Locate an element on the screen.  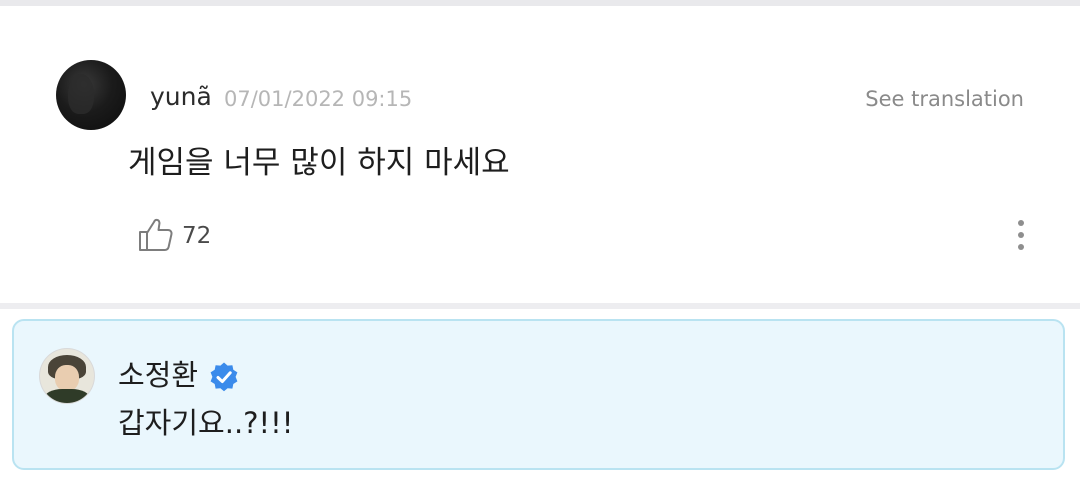
more-options-button is located at coordinates (1021, 235).